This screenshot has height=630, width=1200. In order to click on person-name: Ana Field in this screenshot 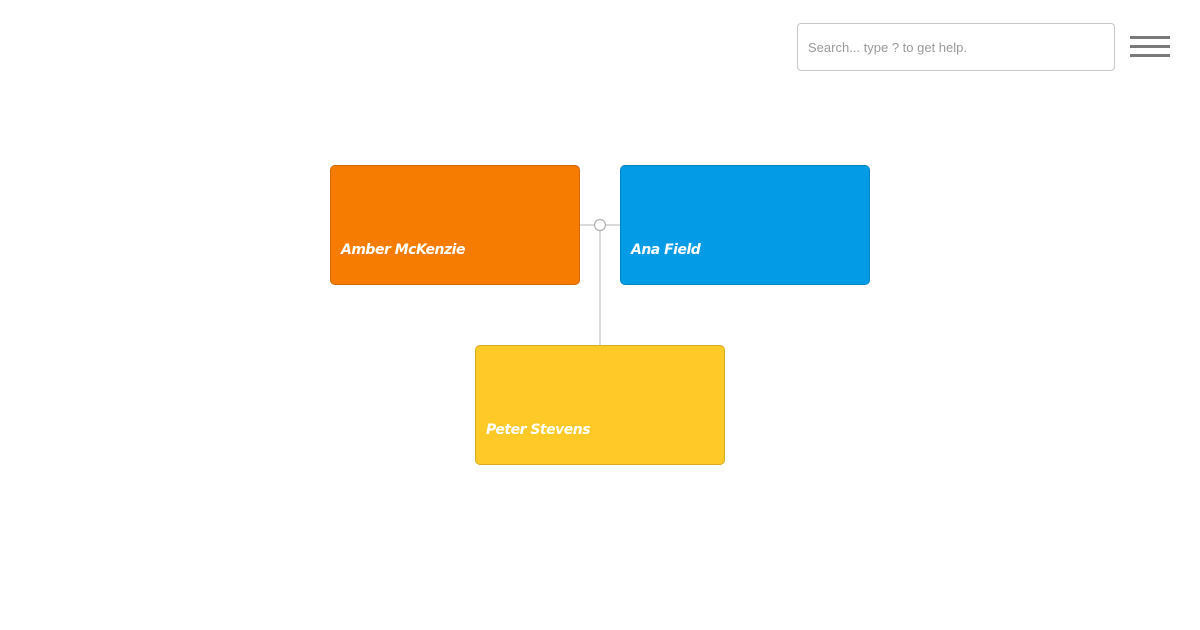, I will do `click(666, 250)`.